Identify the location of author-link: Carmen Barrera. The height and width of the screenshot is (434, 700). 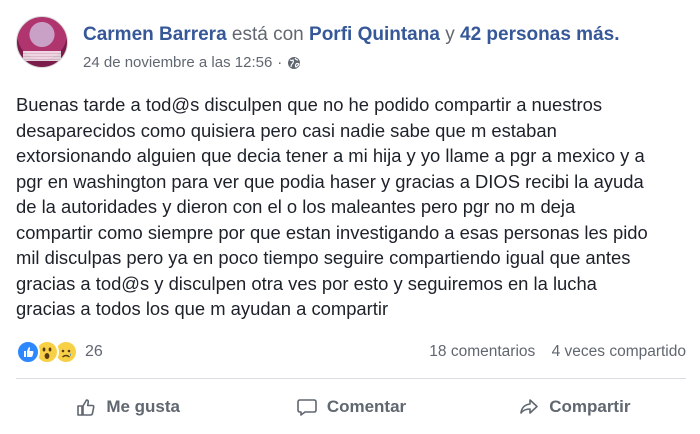
(155, 34).